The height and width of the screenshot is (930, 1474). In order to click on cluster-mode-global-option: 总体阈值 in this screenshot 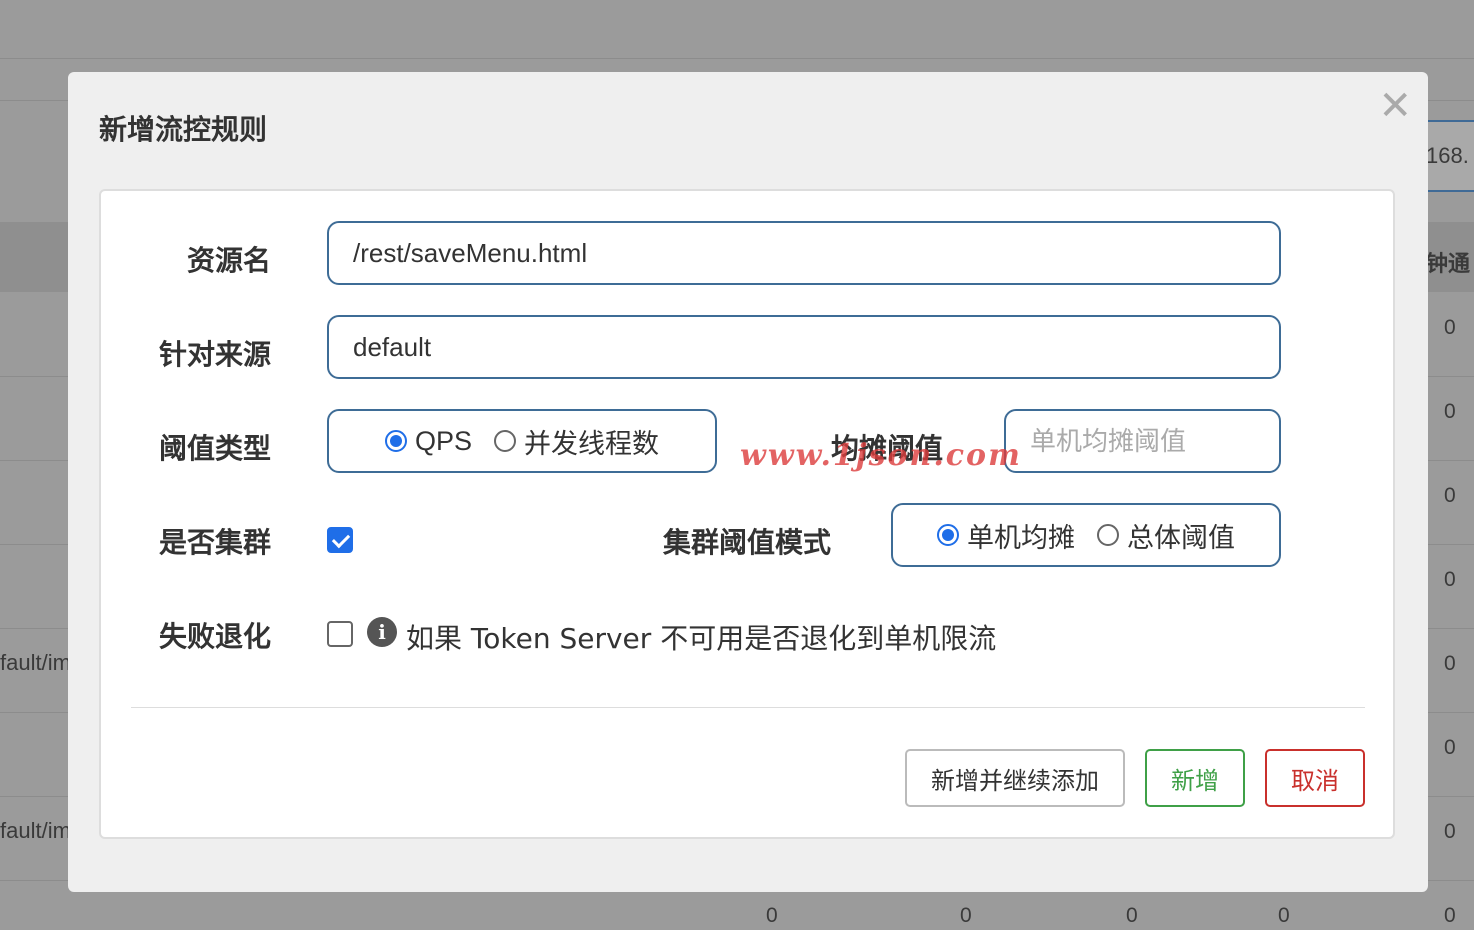, I will do `click(1166, 535)`.